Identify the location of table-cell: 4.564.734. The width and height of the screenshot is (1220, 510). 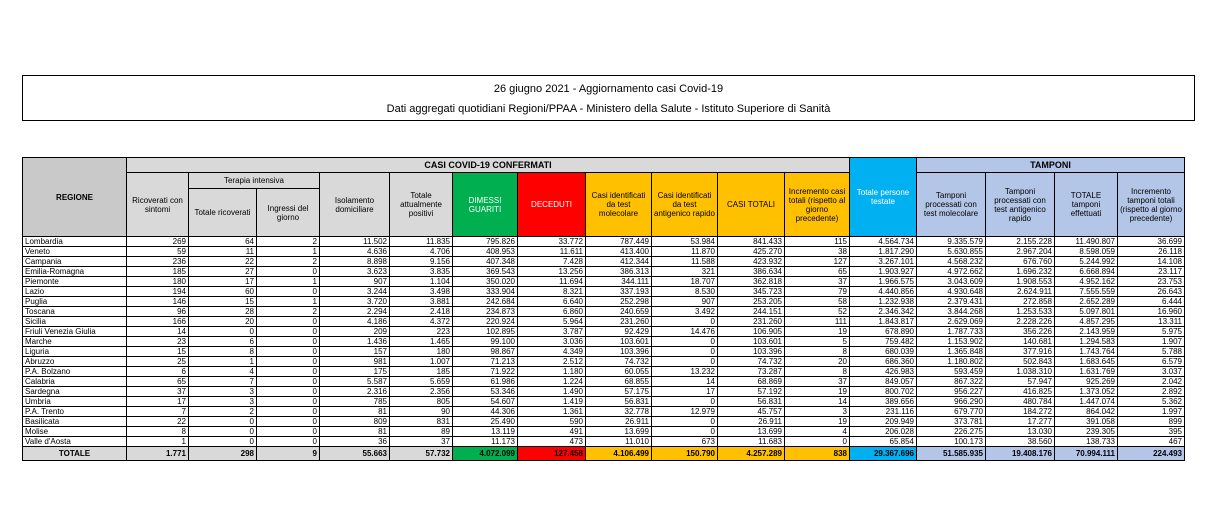
(883, 241).